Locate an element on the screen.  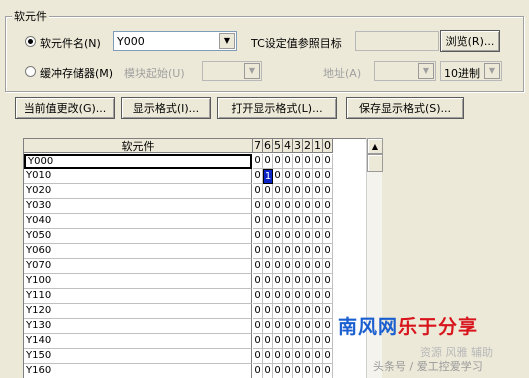
device-row-name: Y150 is located at coordinates (138, 356).